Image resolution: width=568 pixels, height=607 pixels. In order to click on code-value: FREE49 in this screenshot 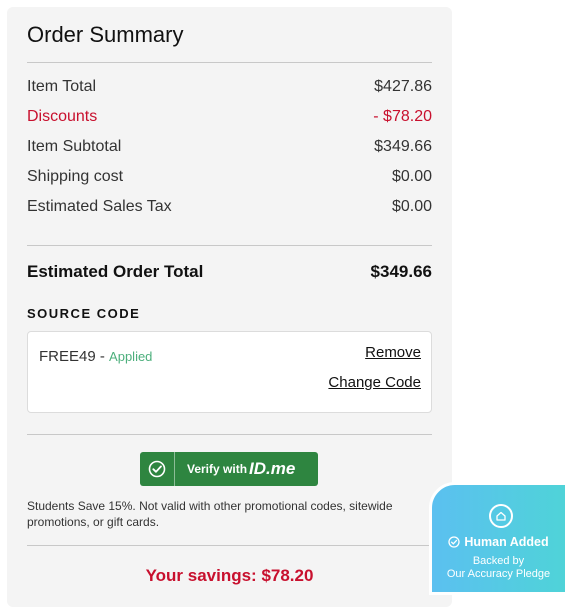, I will do `click(67, 356)`.